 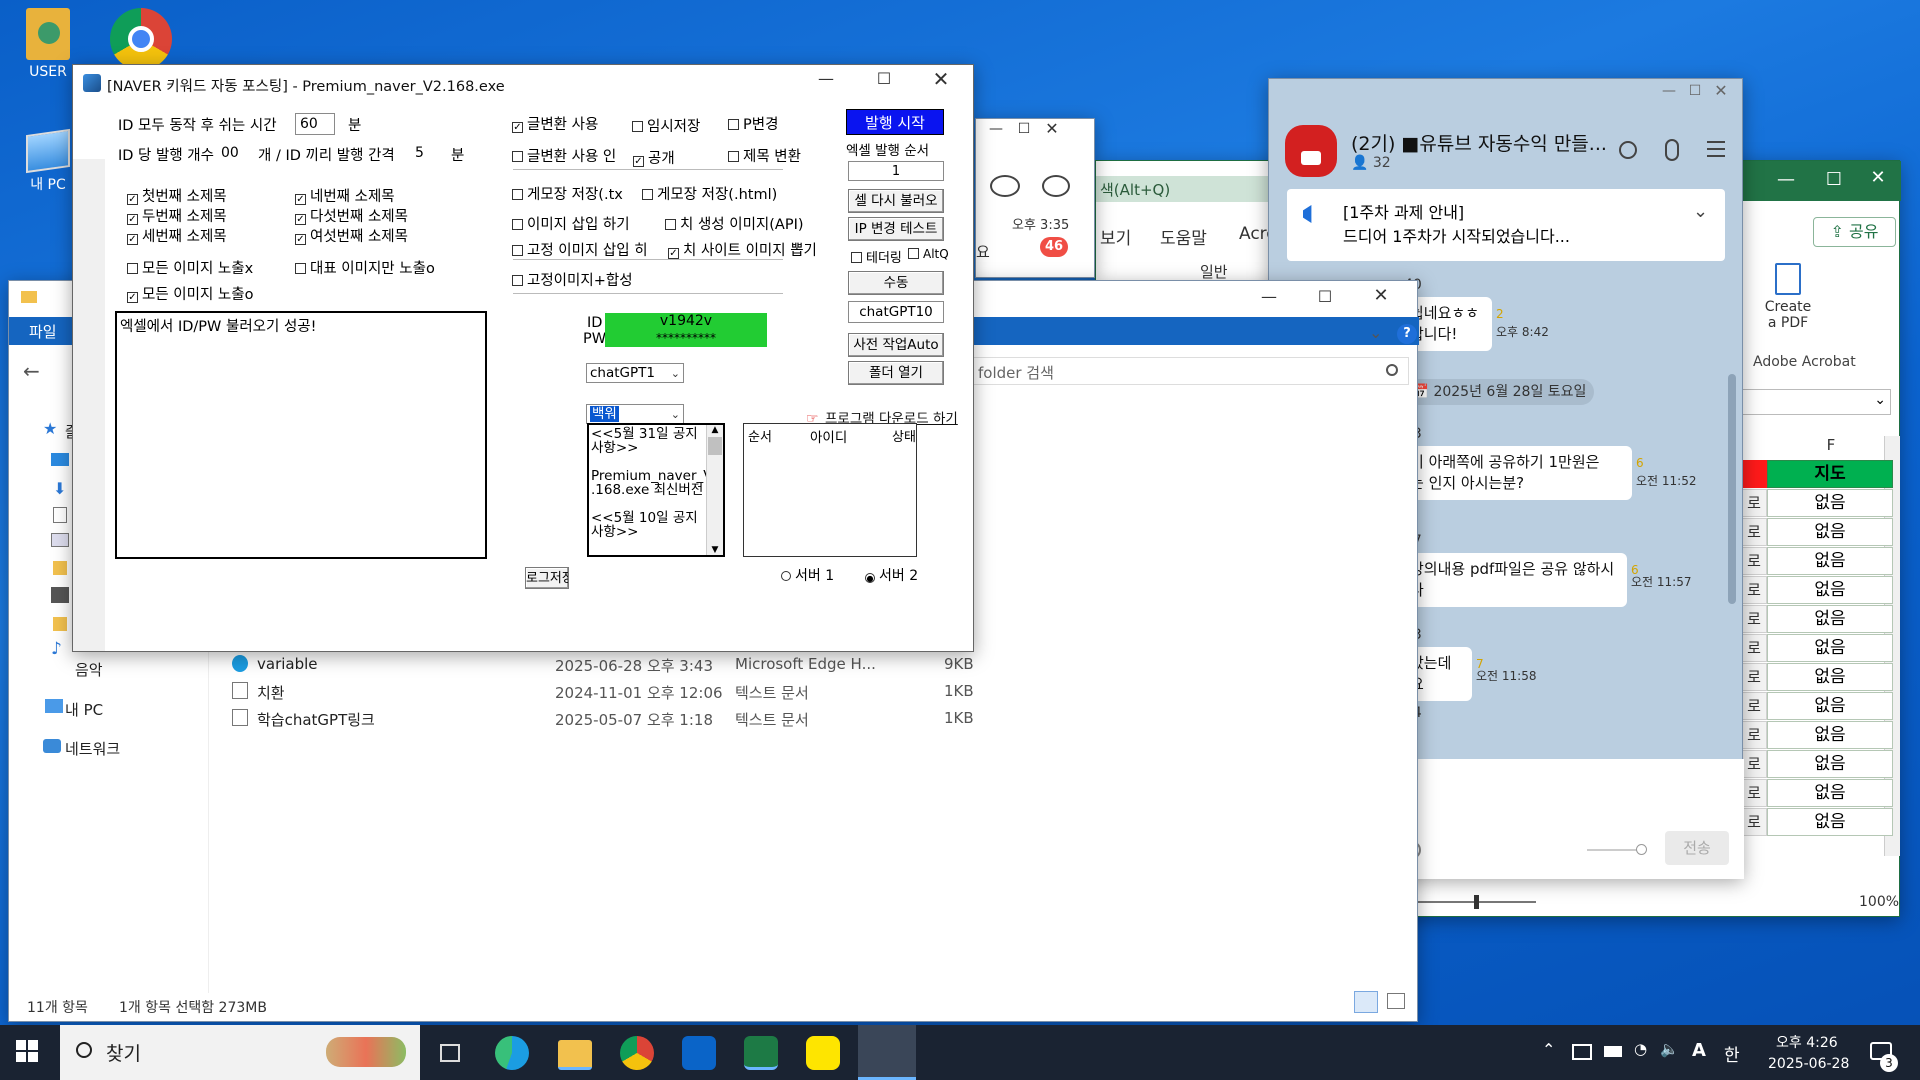 I want to click on create-pdf-button: Create a PDF, so click(x=1788, y=303).